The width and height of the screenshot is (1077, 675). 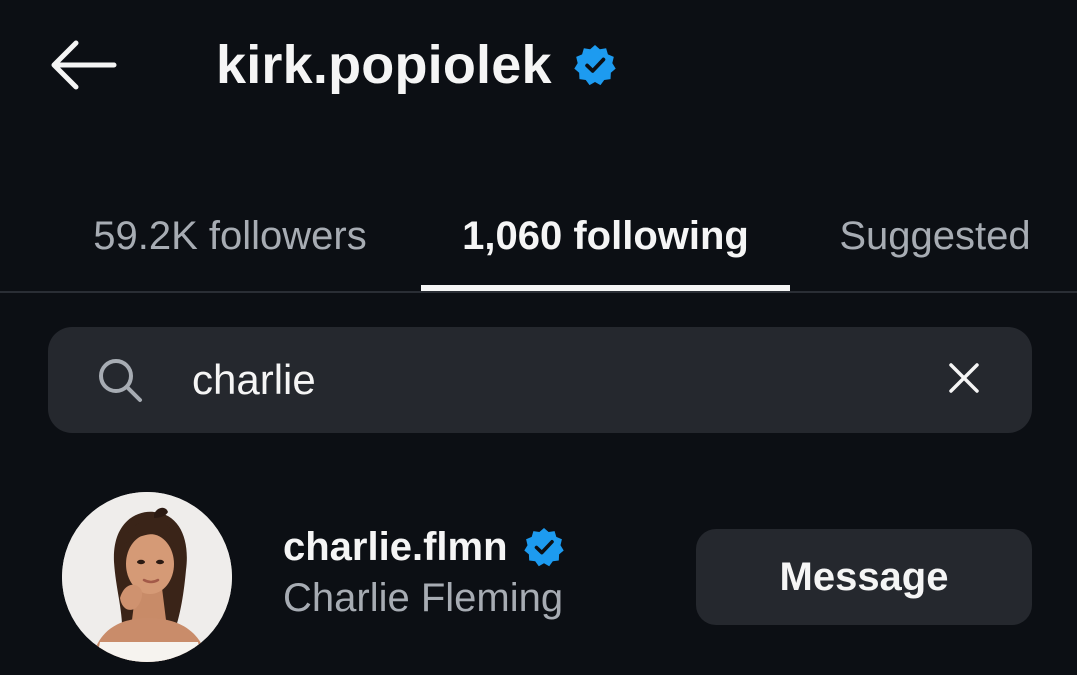 I want to click on close-icon, so click(x=964, y=380).